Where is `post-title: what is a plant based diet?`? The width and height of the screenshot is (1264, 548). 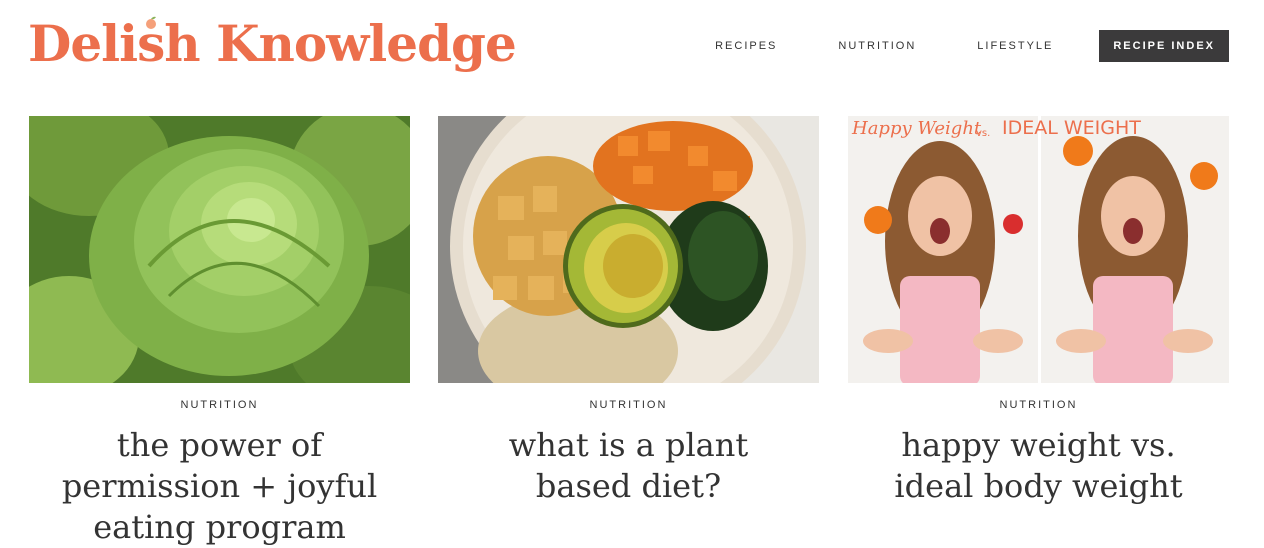
post-title: what is a plant based diet? is located at coordinates (628, 466).